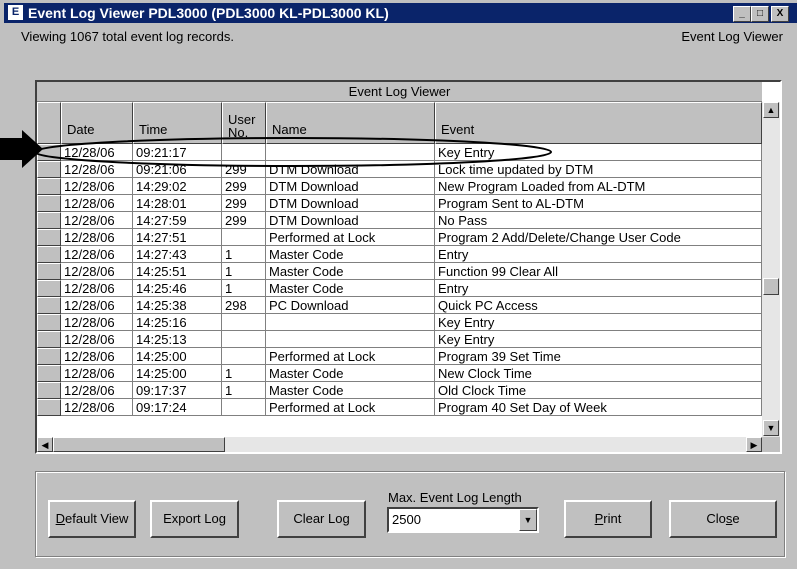  I want to click on right-pointing-arrow, so click(21, 149).